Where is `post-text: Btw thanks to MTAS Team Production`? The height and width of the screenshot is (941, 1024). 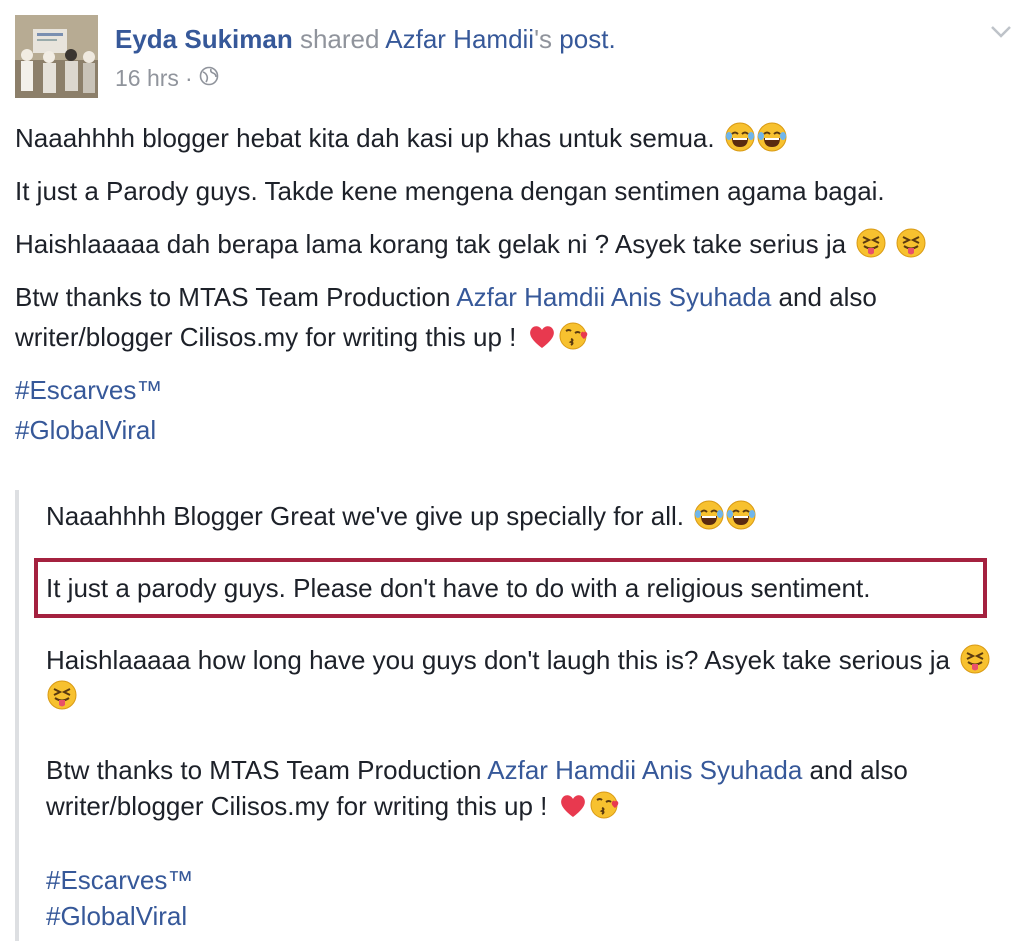
post-text: Btw thanks to MTAS Team Production is located at coordinates (236, 297).